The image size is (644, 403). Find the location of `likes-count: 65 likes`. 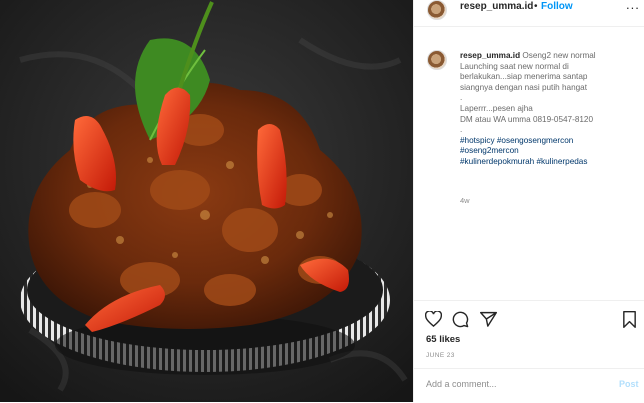

likes-count: 65 likes is located at coordinates (443, 339).